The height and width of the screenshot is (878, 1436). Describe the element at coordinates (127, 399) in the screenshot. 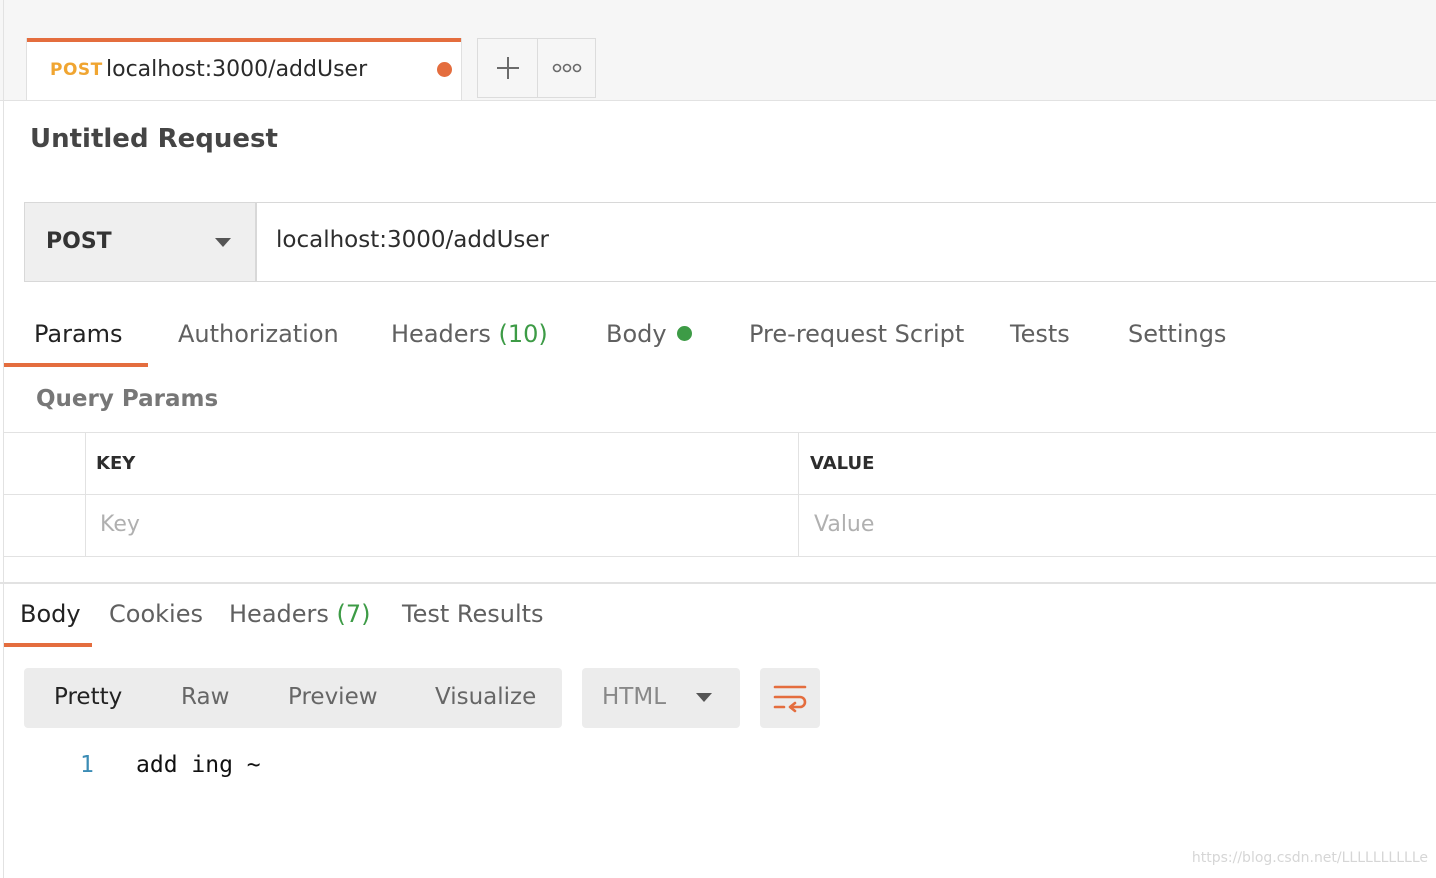

I see `query-params-label: Query Params` at that location.